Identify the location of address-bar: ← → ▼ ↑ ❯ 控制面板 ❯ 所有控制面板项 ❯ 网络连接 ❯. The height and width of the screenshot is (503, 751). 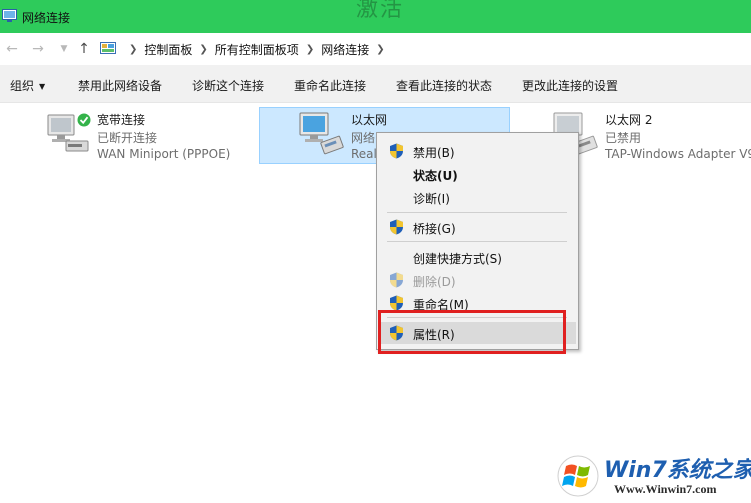
(375, 49).